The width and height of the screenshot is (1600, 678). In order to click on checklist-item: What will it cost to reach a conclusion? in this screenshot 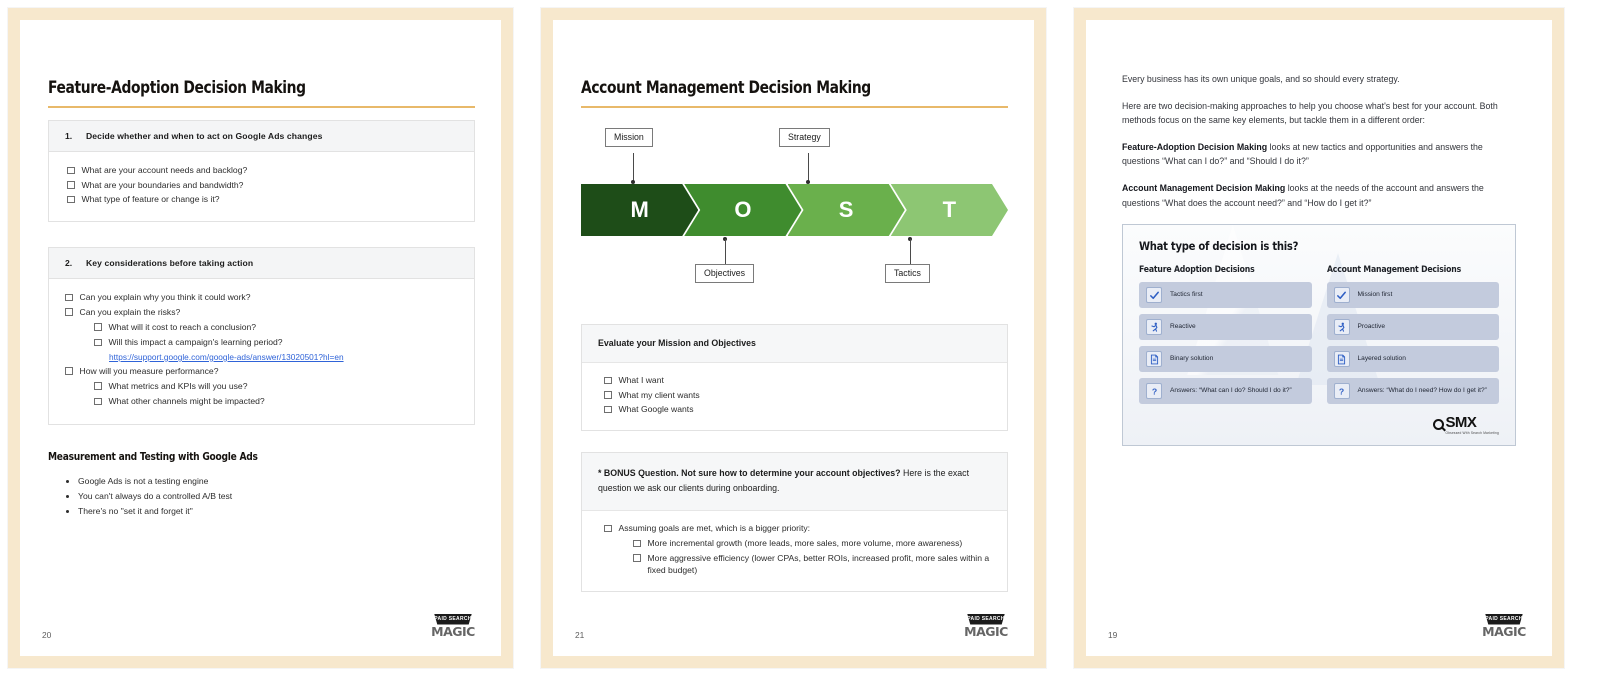, I will do `click(277, 327)`.